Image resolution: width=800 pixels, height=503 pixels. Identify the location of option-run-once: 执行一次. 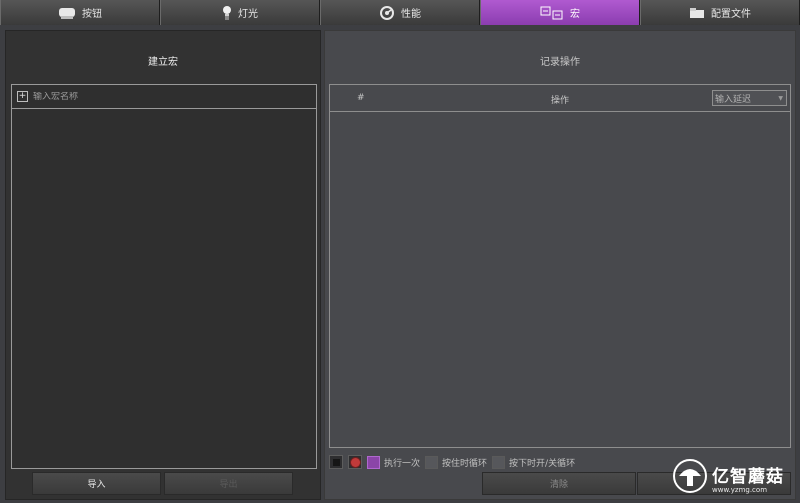
(394, 462).